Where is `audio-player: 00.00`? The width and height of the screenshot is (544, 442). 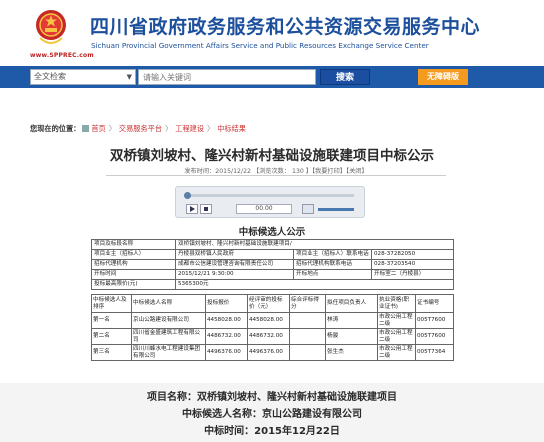 audio-player: 00.00 is located at coordinates (270, 202).